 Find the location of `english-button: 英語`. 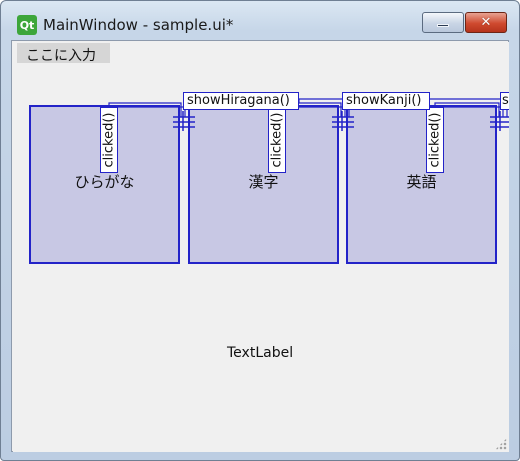

english-button: 英語 is located at coordinates (421, 184).